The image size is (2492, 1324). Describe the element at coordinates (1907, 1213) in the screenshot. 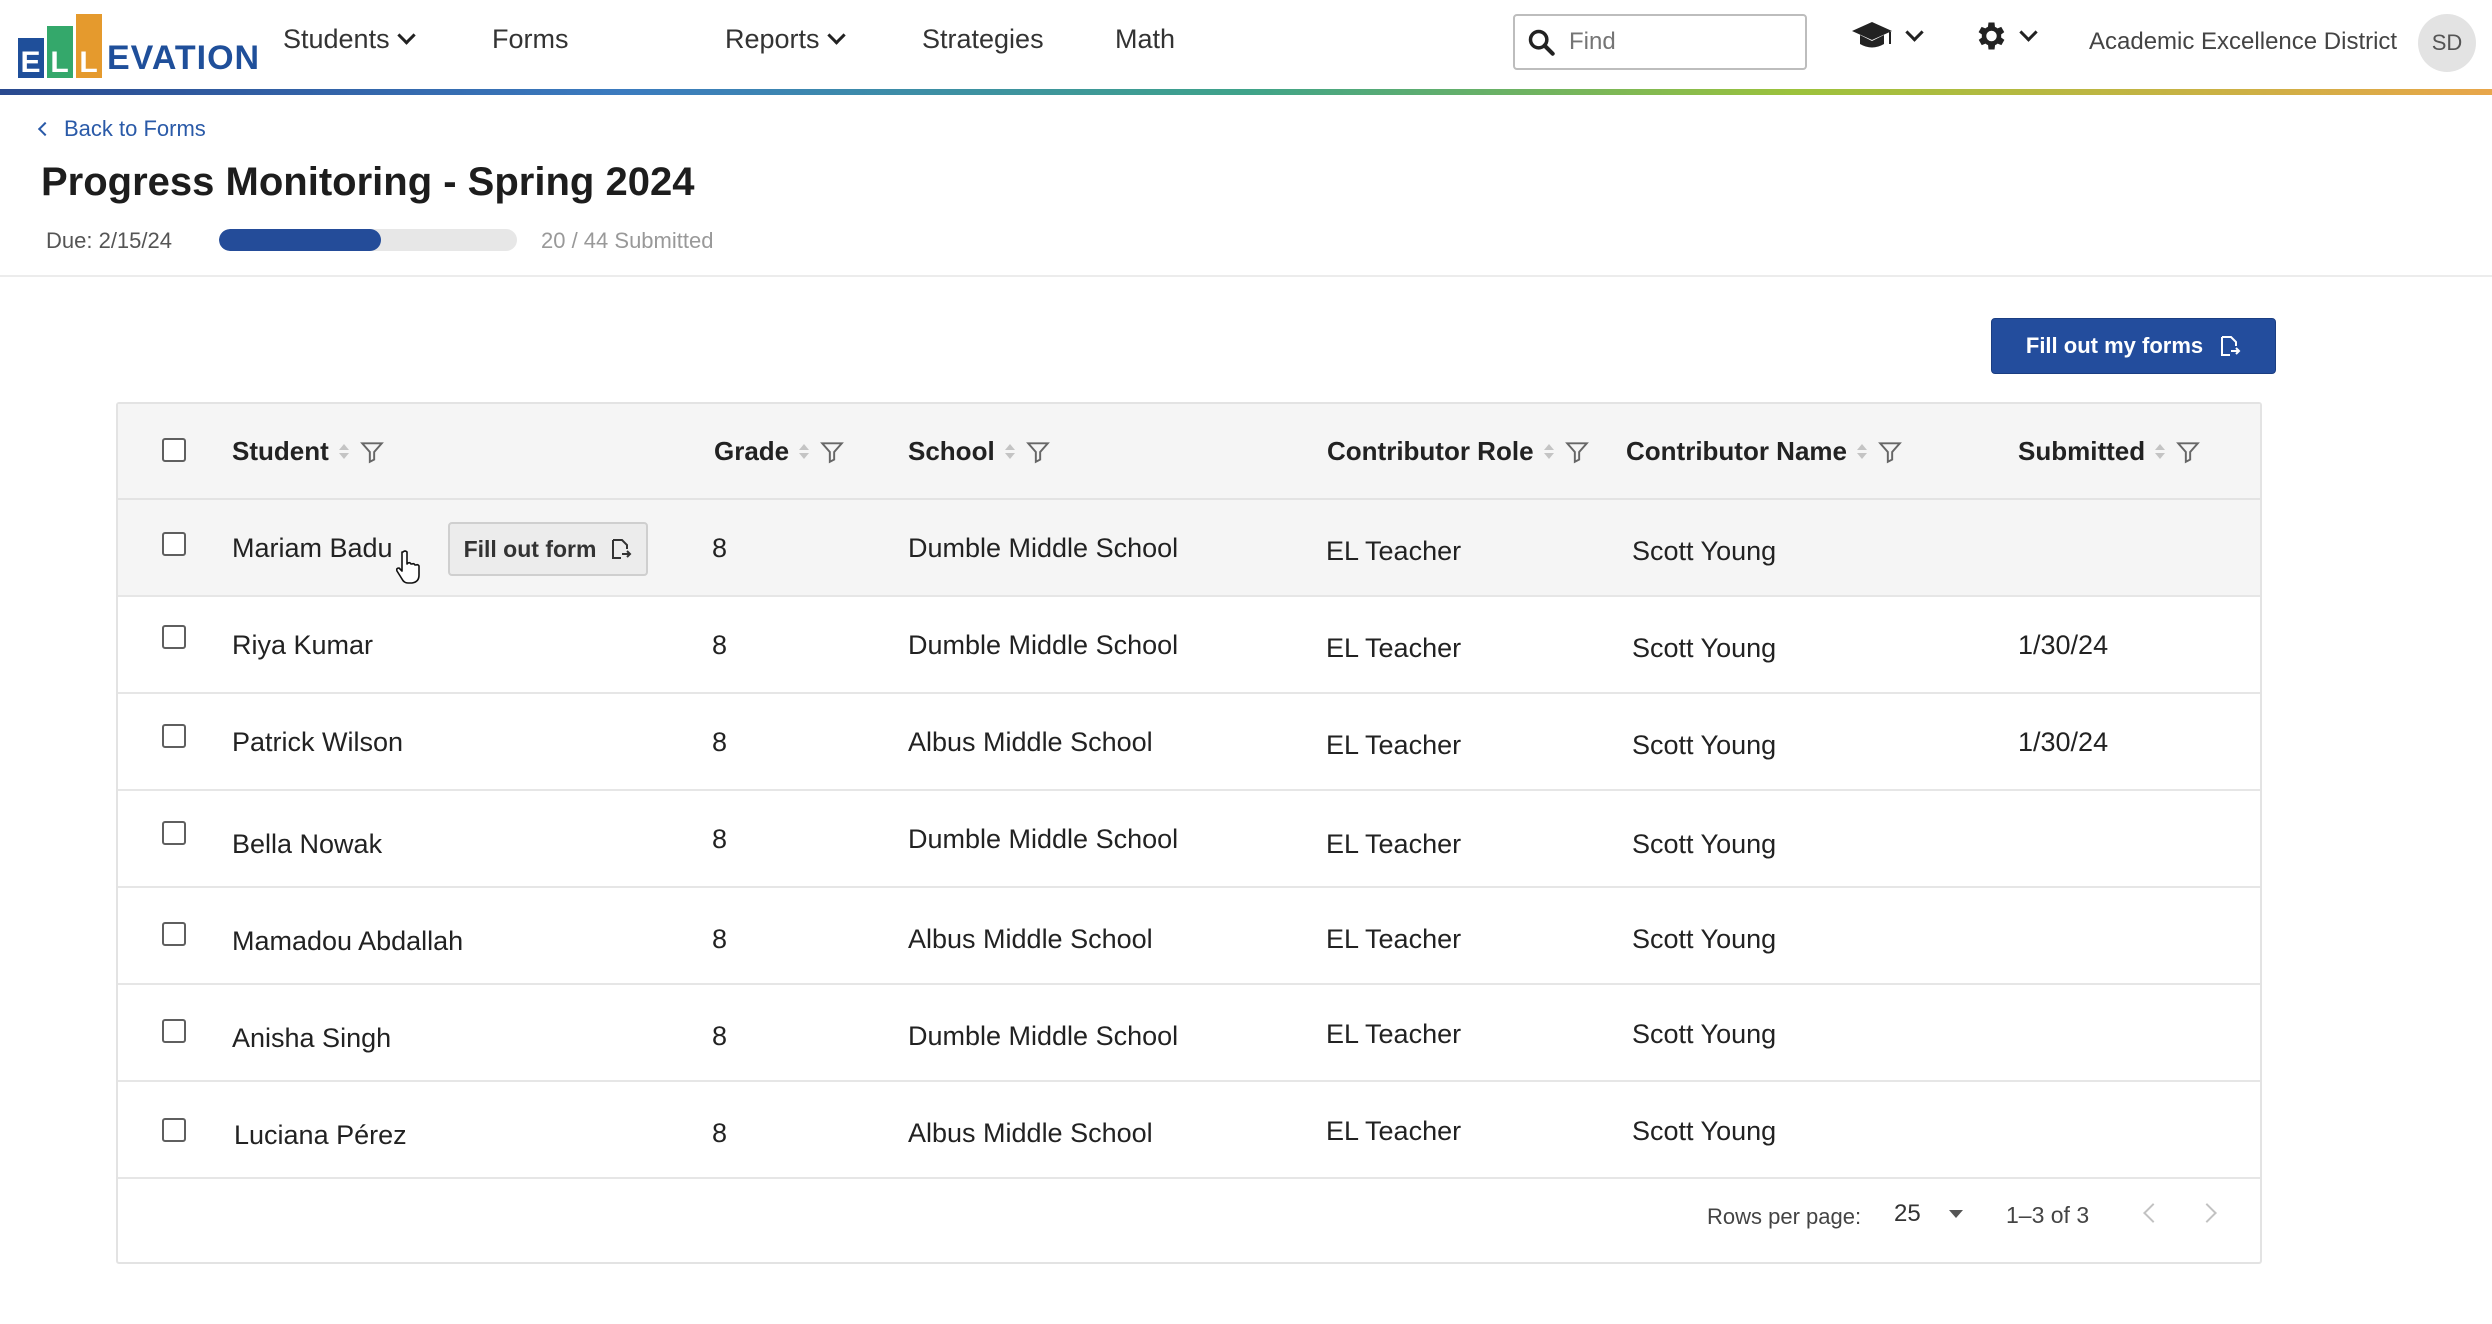

I see `rows-per-page-value: 25` at that location.